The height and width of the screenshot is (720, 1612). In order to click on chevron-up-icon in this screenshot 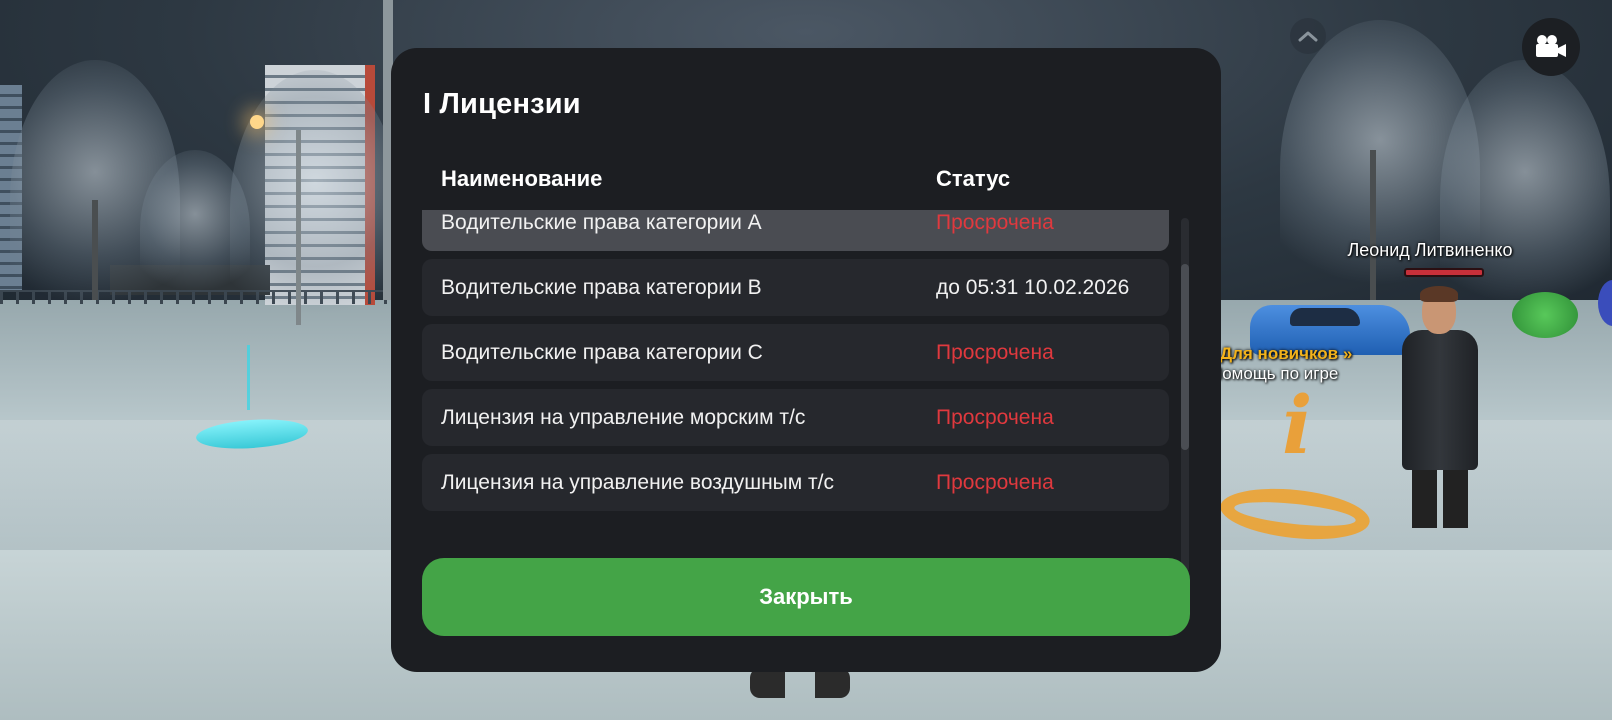, I will do `click(1308, 36)`.